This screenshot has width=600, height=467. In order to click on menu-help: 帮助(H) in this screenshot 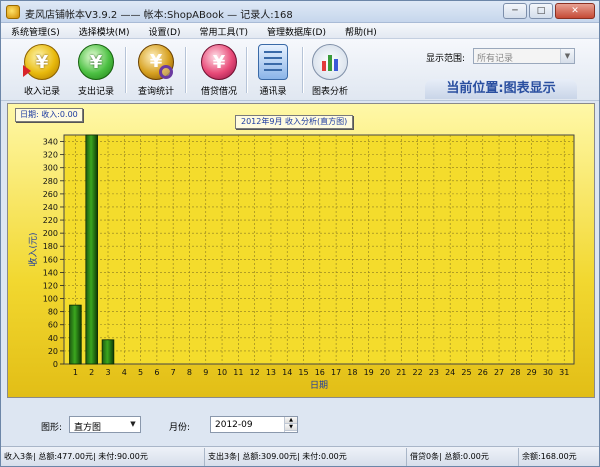, I will do `click(360, 30)`.